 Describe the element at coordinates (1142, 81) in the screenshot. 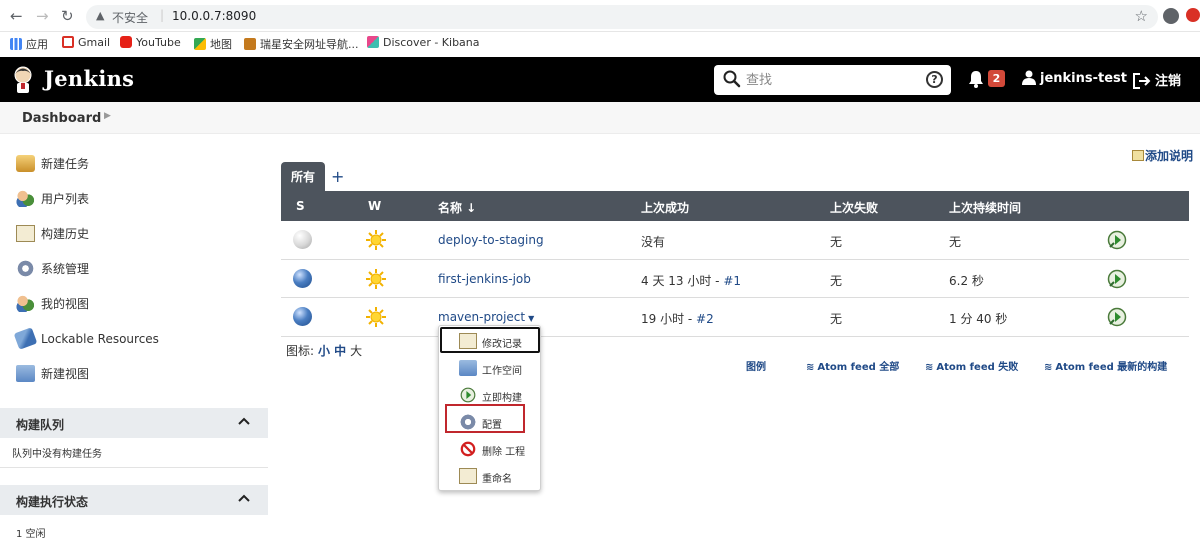

I see `logout-icon` at that location.